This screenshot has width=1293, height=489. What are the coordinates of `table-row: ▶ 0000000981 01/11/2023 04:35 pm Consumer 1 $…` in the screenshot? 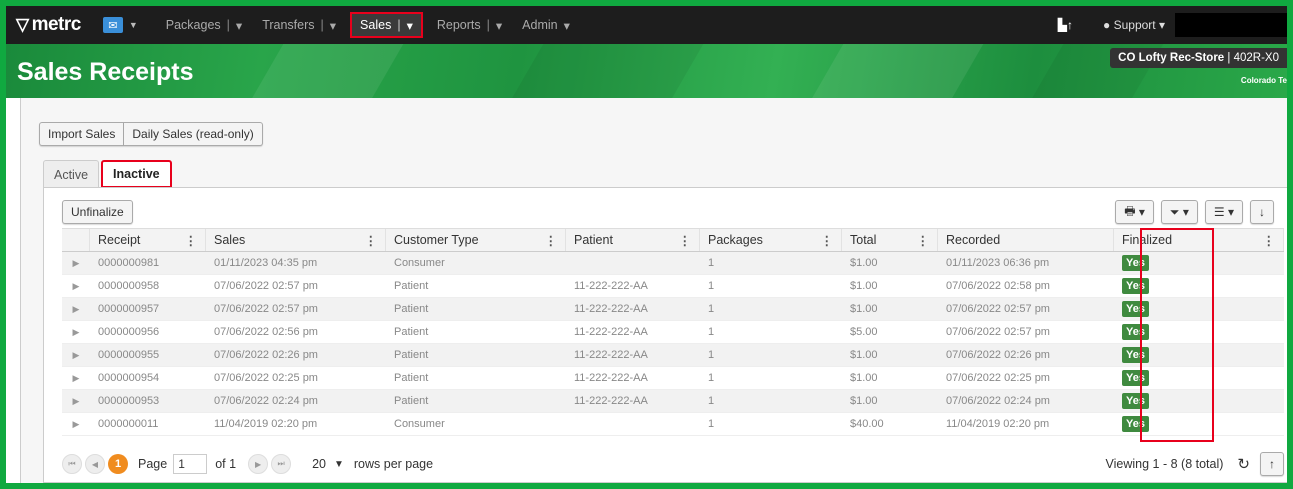 It's located at (673, 263).